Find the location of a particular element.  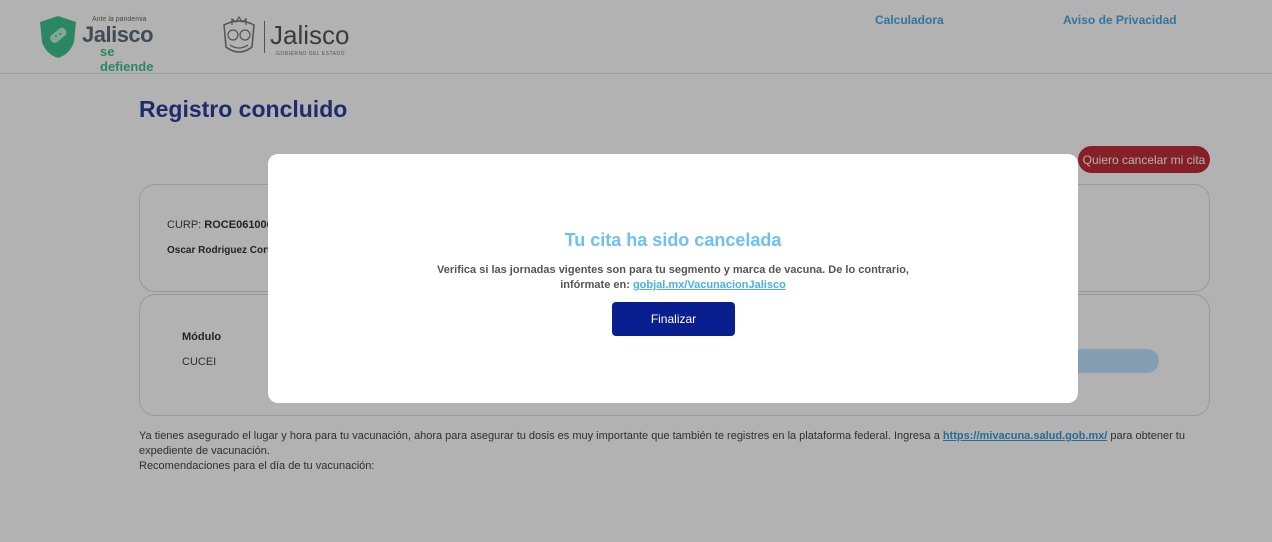

vacunacion-jalisco-link: gobjal.mx/VacunacionJalisco is located at coordinates (709, 285).